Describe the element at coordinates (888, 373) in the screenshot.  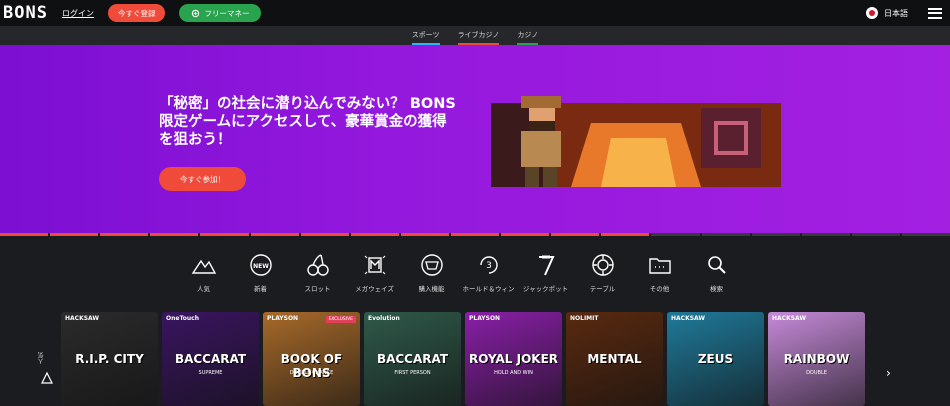
I see `chevron-right-icon: ›` at that location.